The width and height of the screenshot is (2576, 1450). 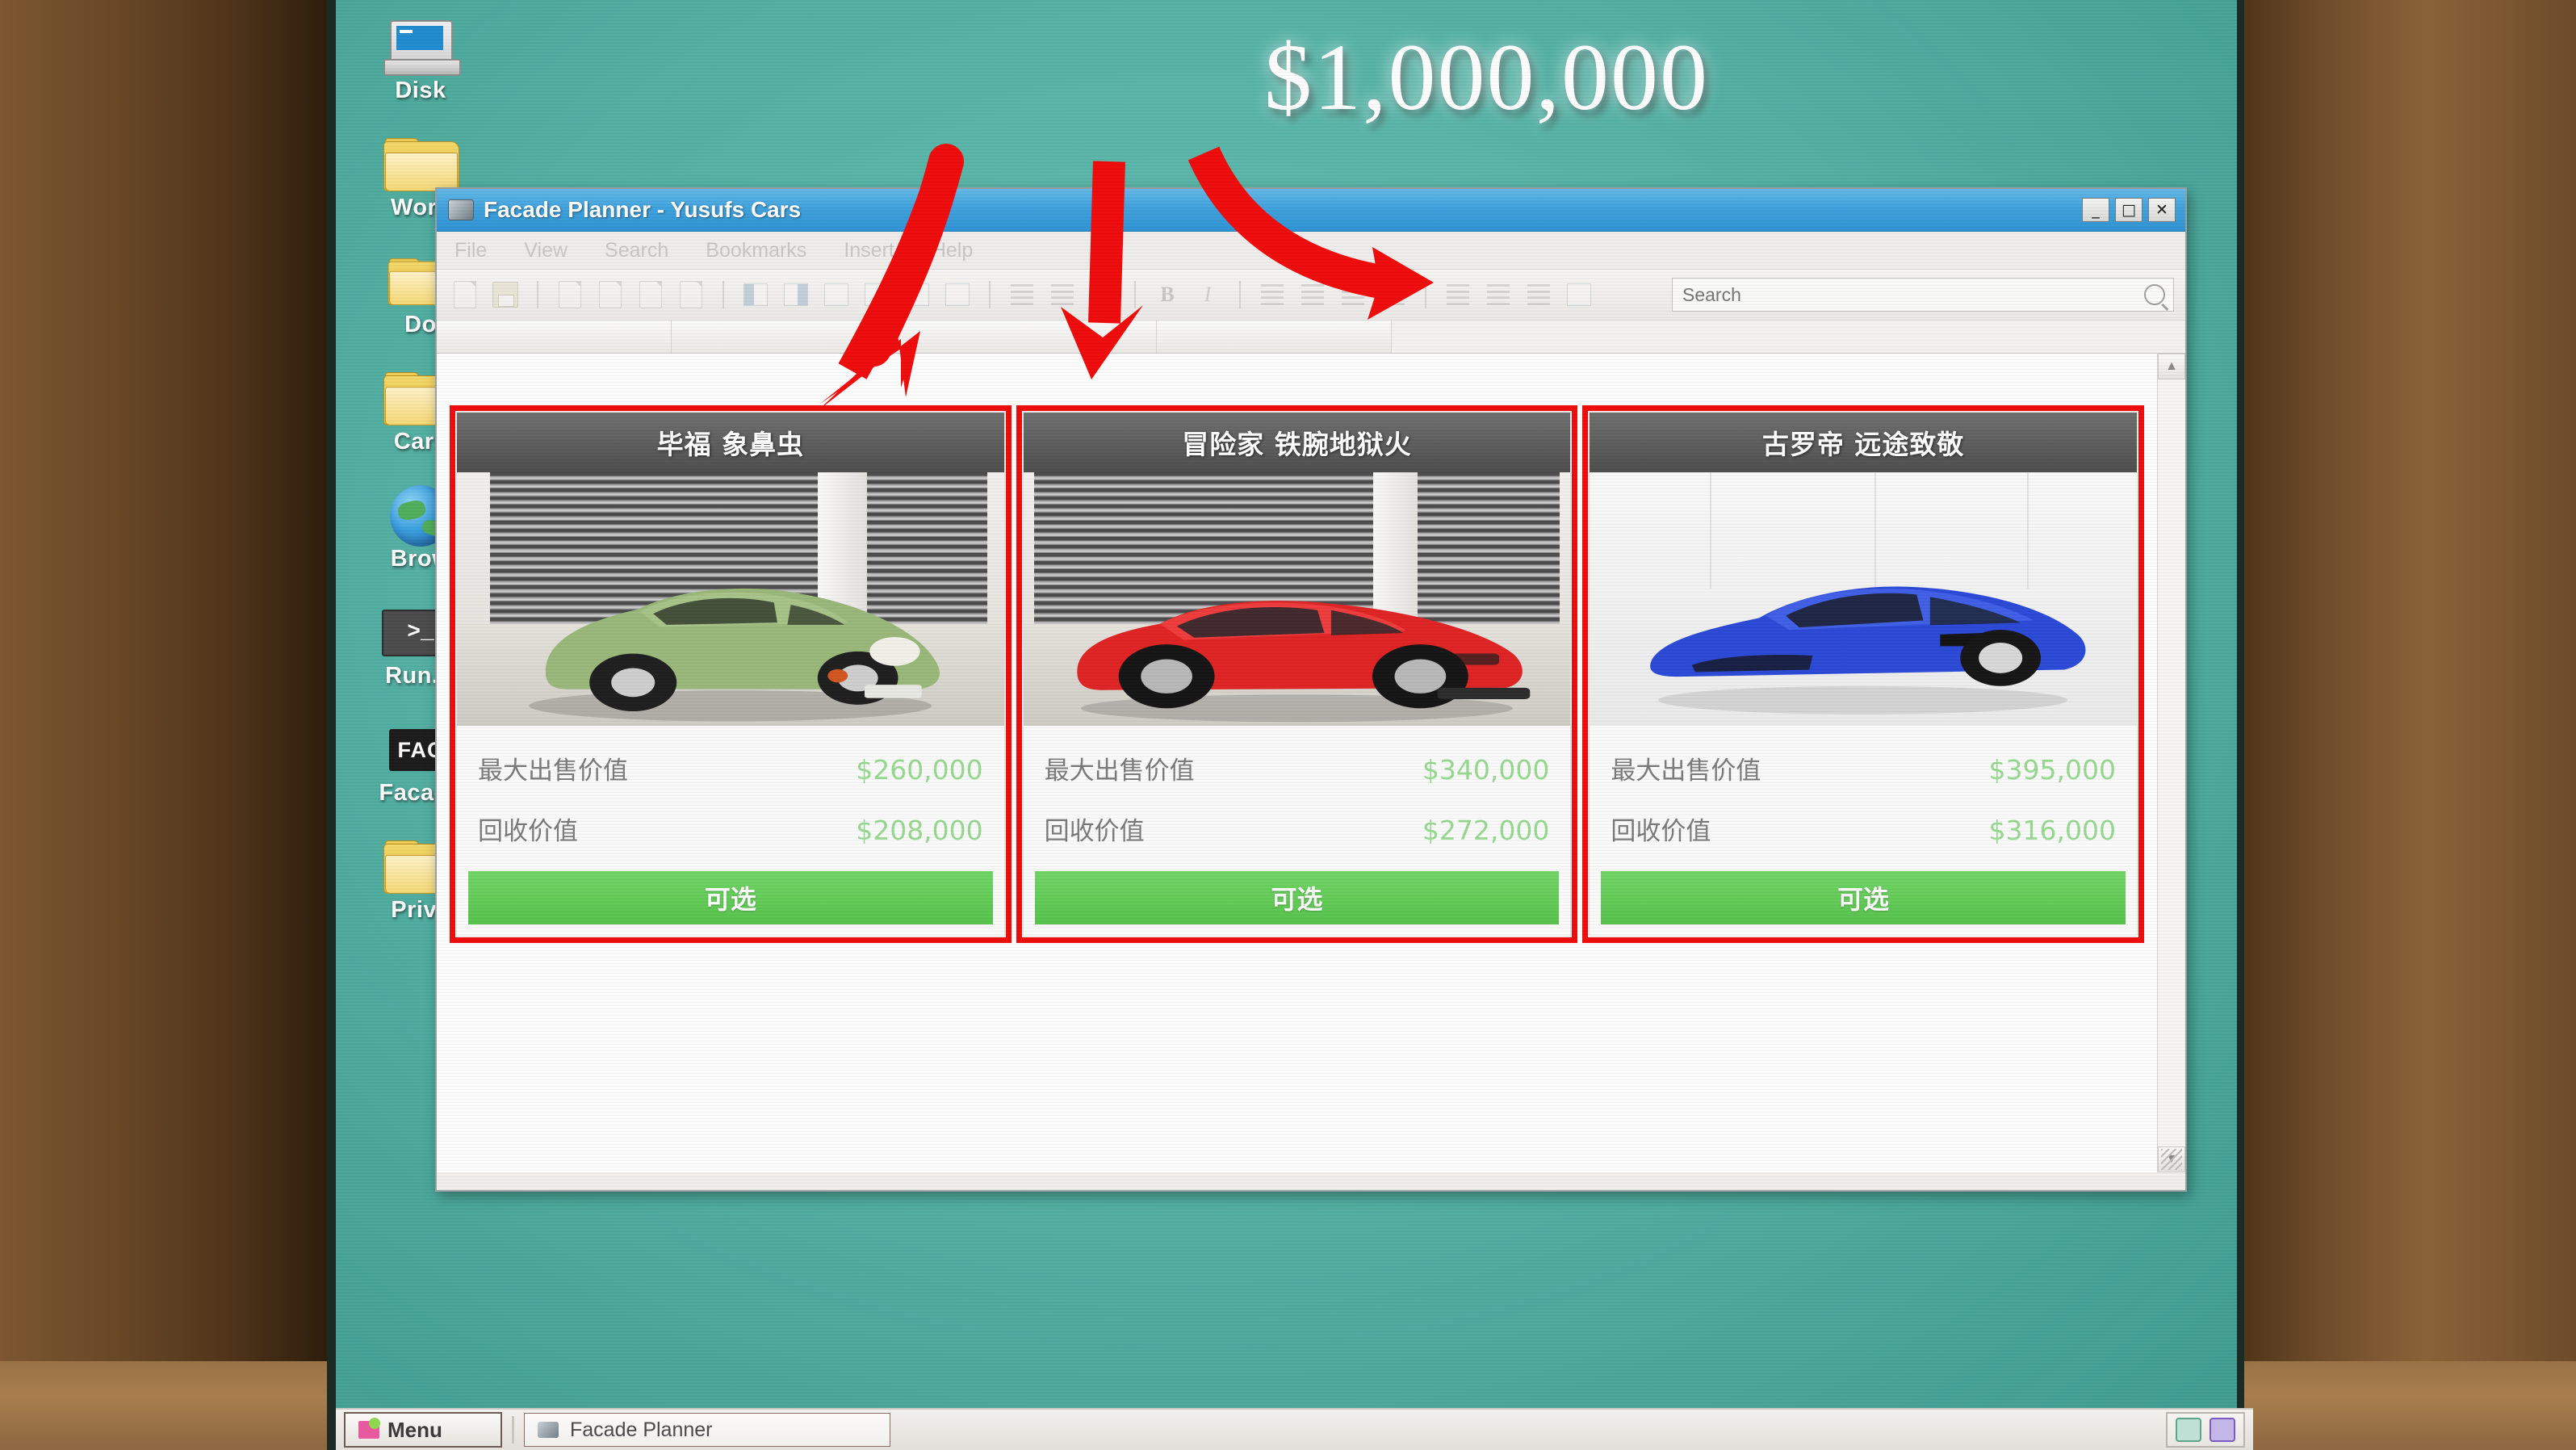 I want to click on start-menu-label: Menu, so click(x=414, y=1429).